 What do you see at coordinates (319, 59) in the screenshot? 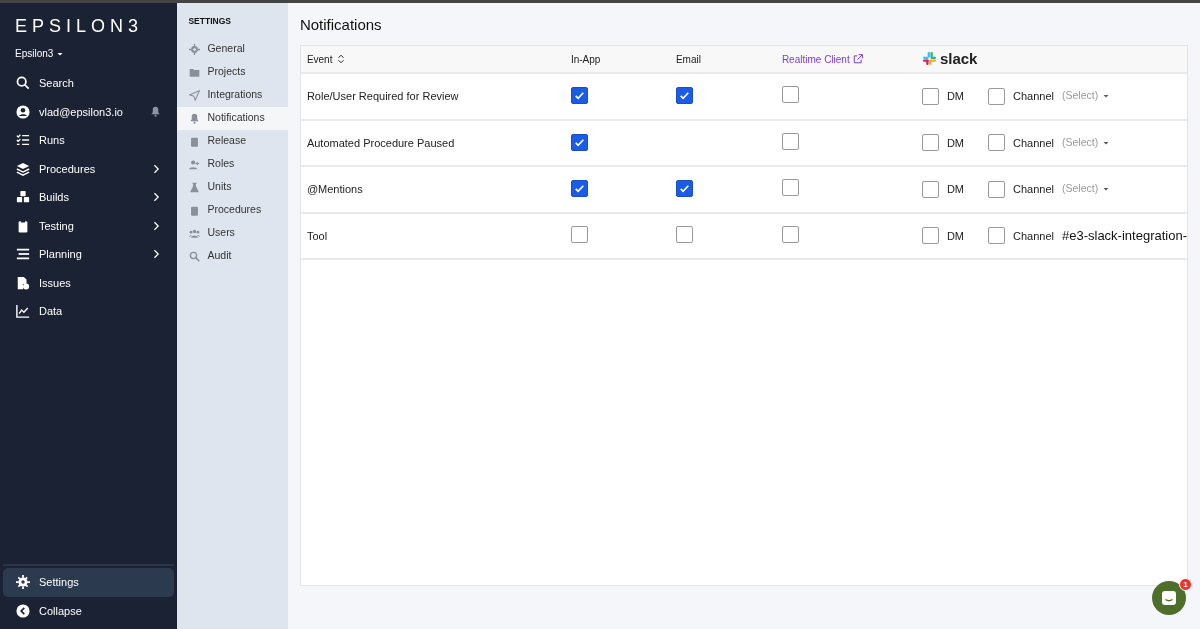
I see `column-header: Event` at bounding box center [319, 59].